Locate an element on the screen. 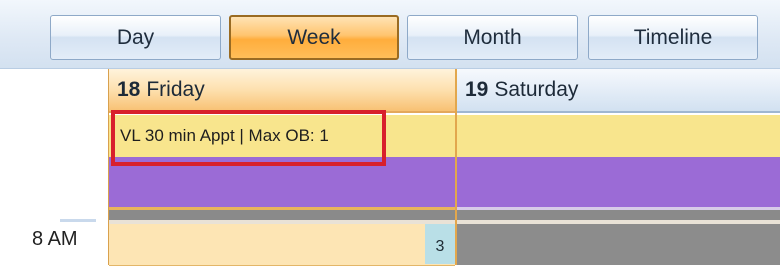 This screenshot has width=780, height=266. appointment-text: VL 30 min Appt | Max OB: 1 is located at coordinates (224, 135).